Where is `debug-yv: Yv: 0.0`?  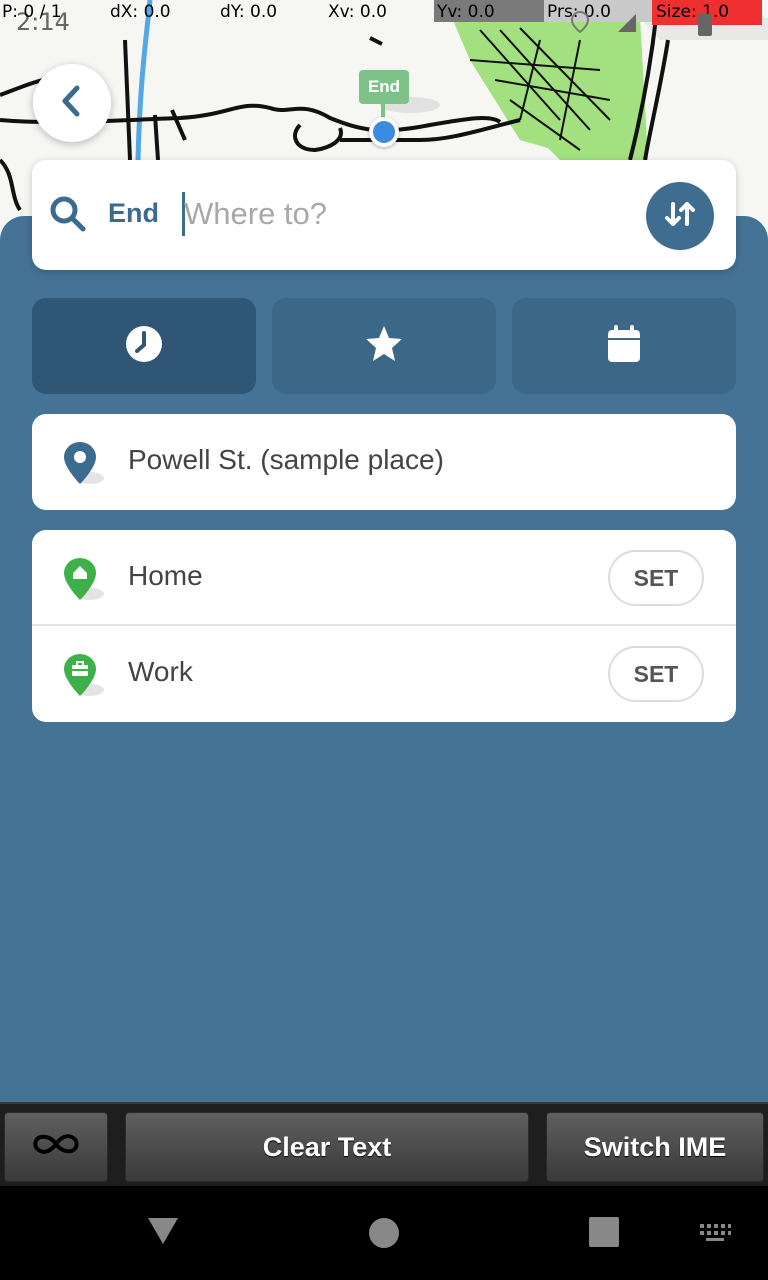 debug-yv: Yv: 0.0 is located at coordinates (466, 12).